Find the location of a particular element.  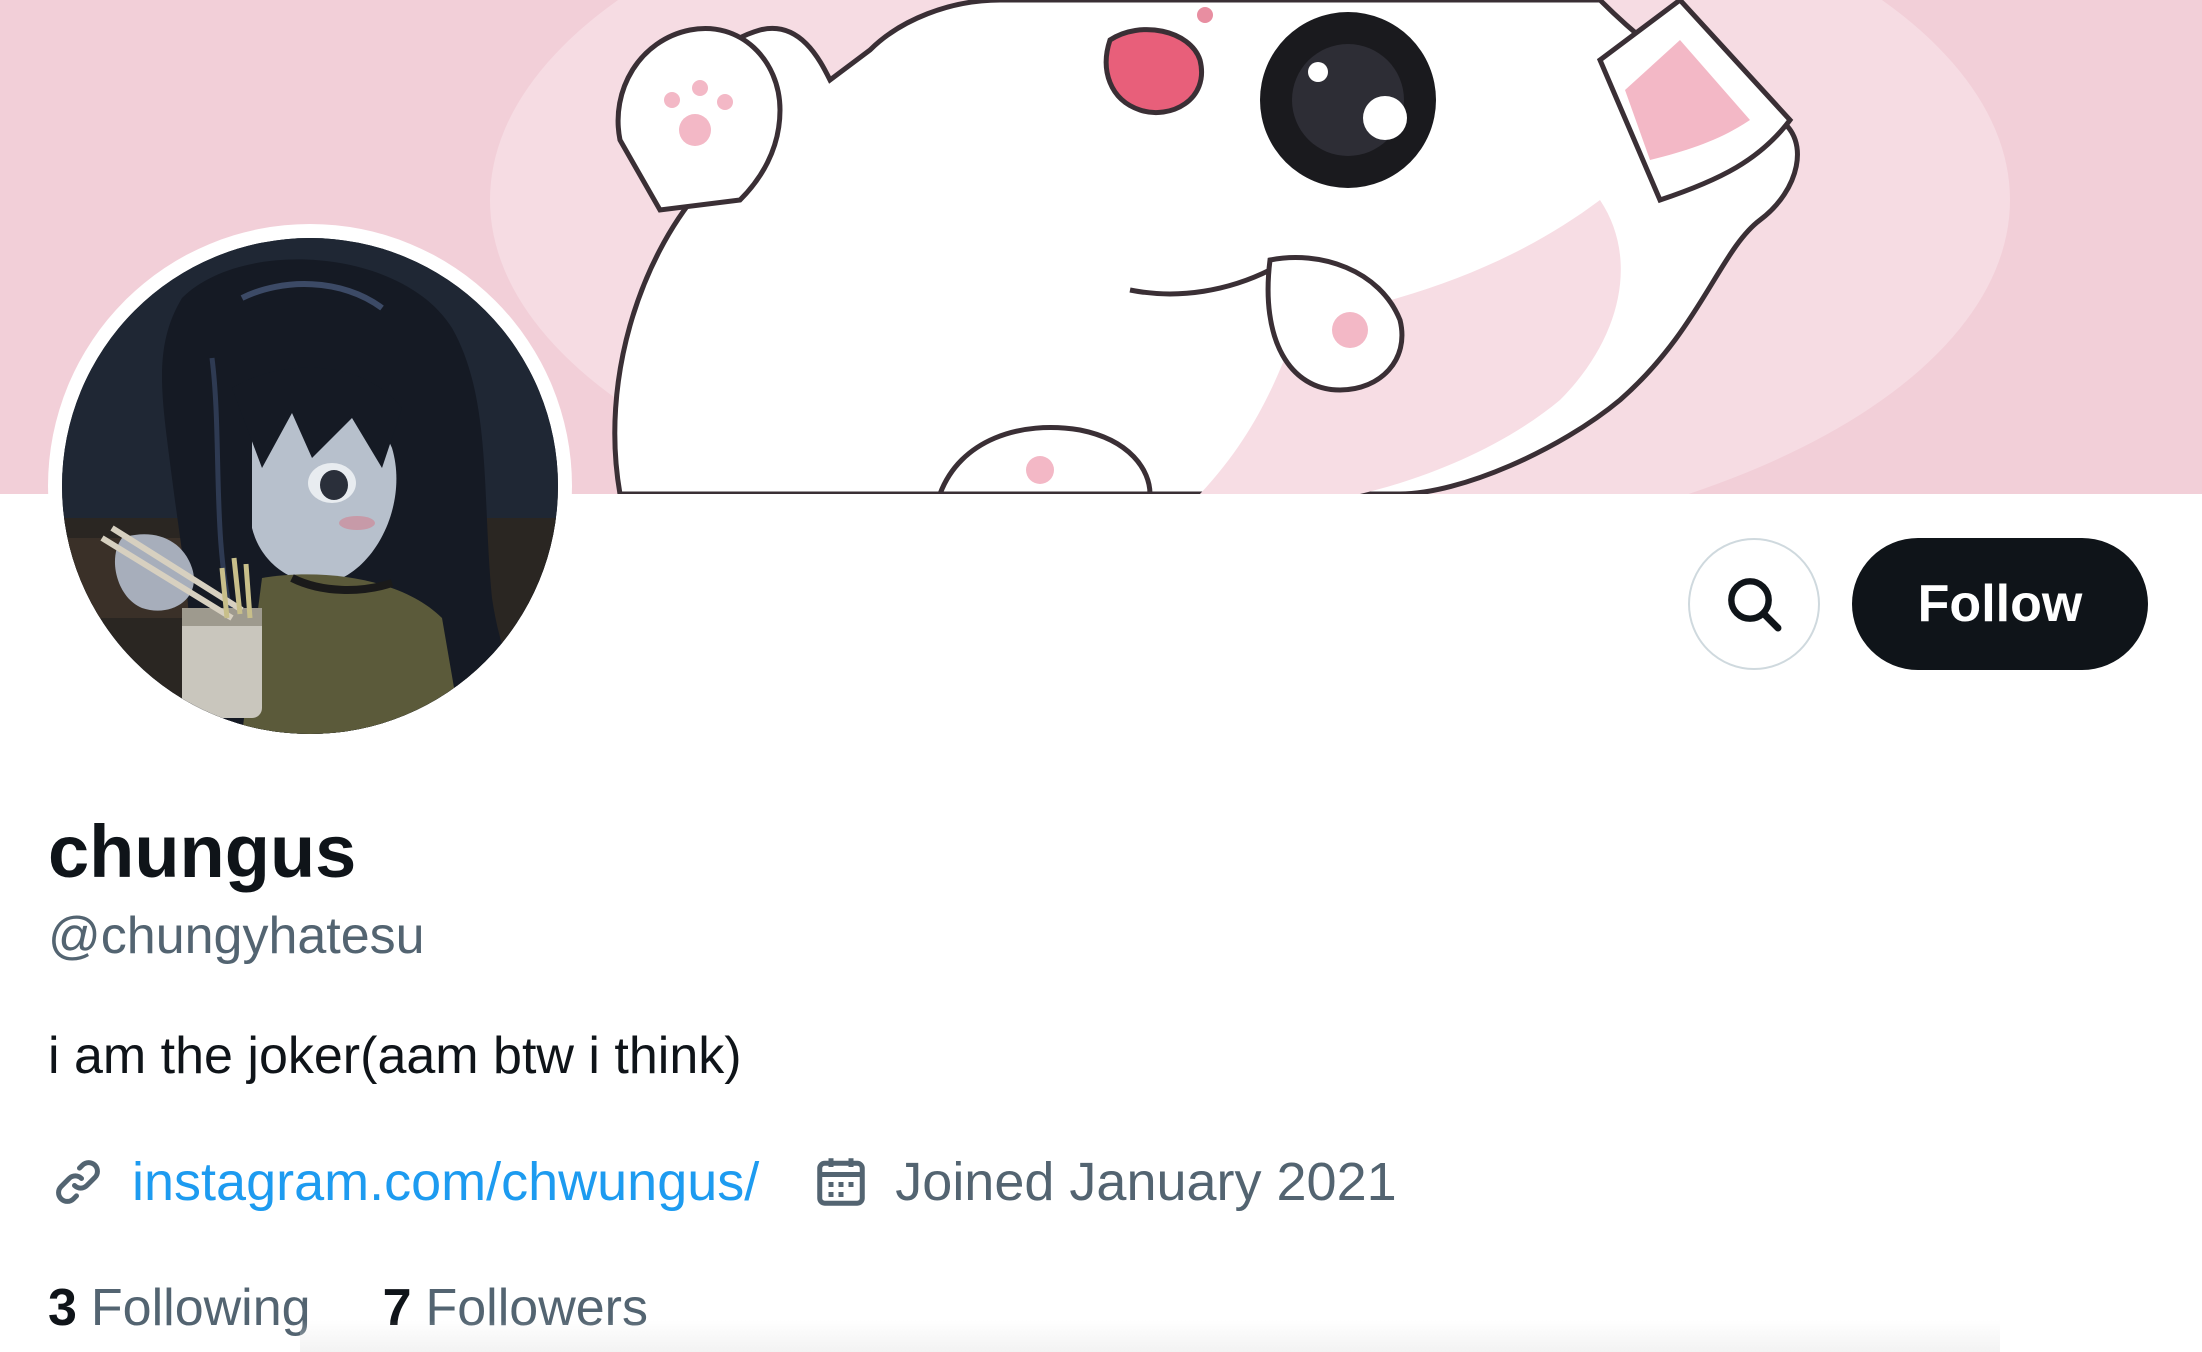

join-date: Joined January 2021 is located at coordinates (1146, 1182).